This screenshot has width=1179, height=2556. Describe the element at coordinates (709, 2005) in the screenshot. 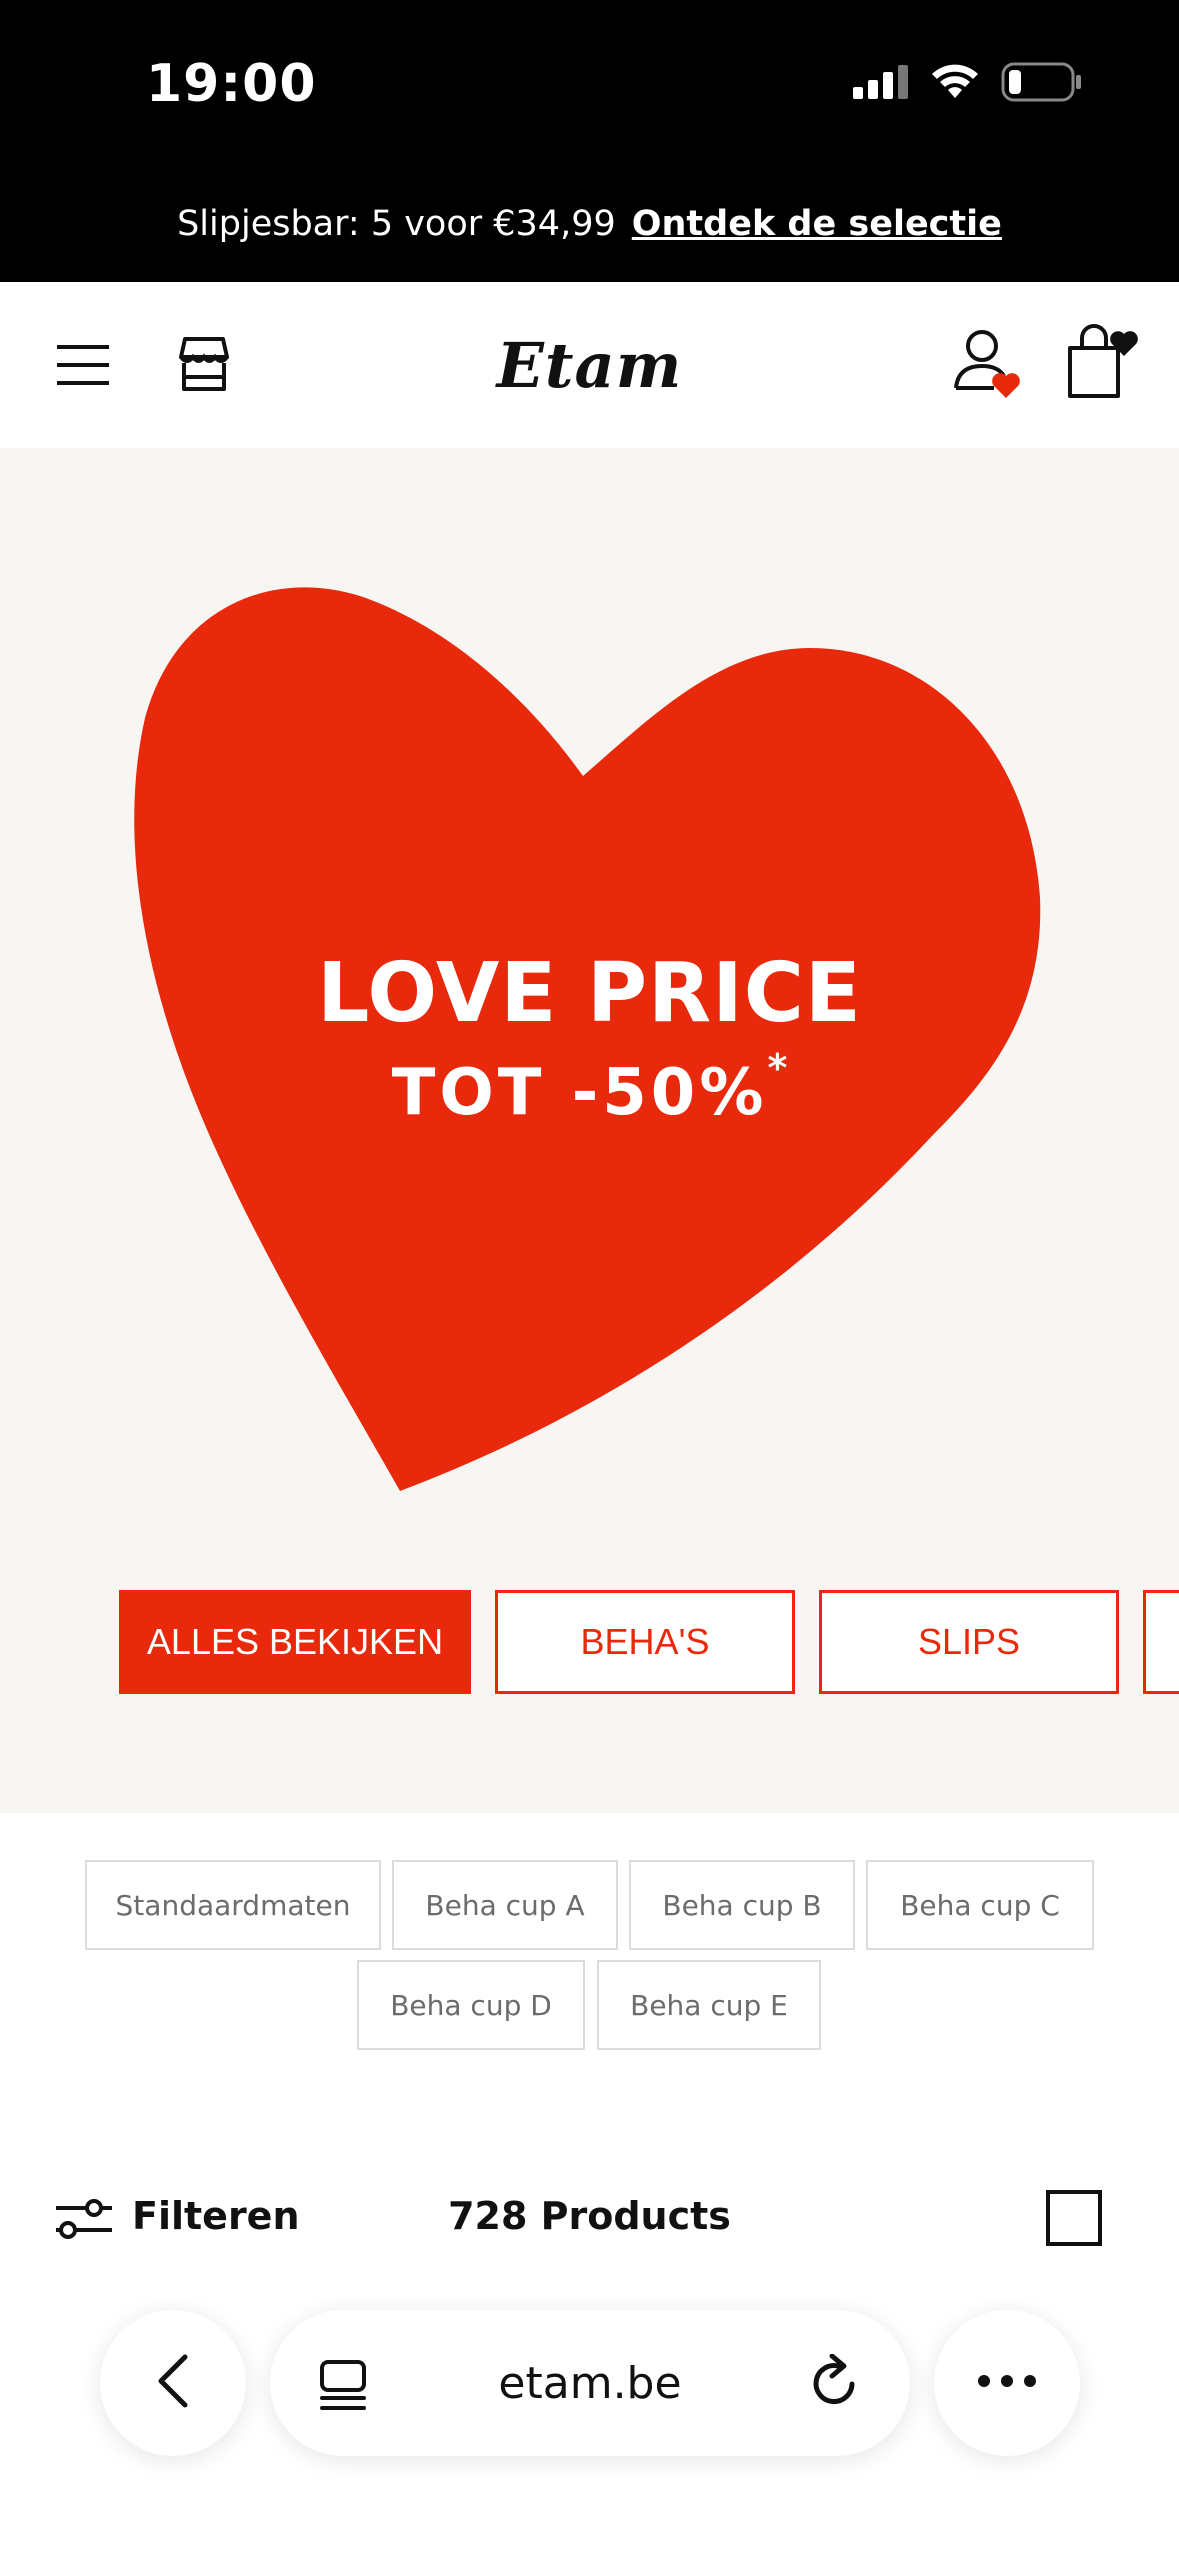

I see `size-chip-cup-e: Beha cup E` at that location.